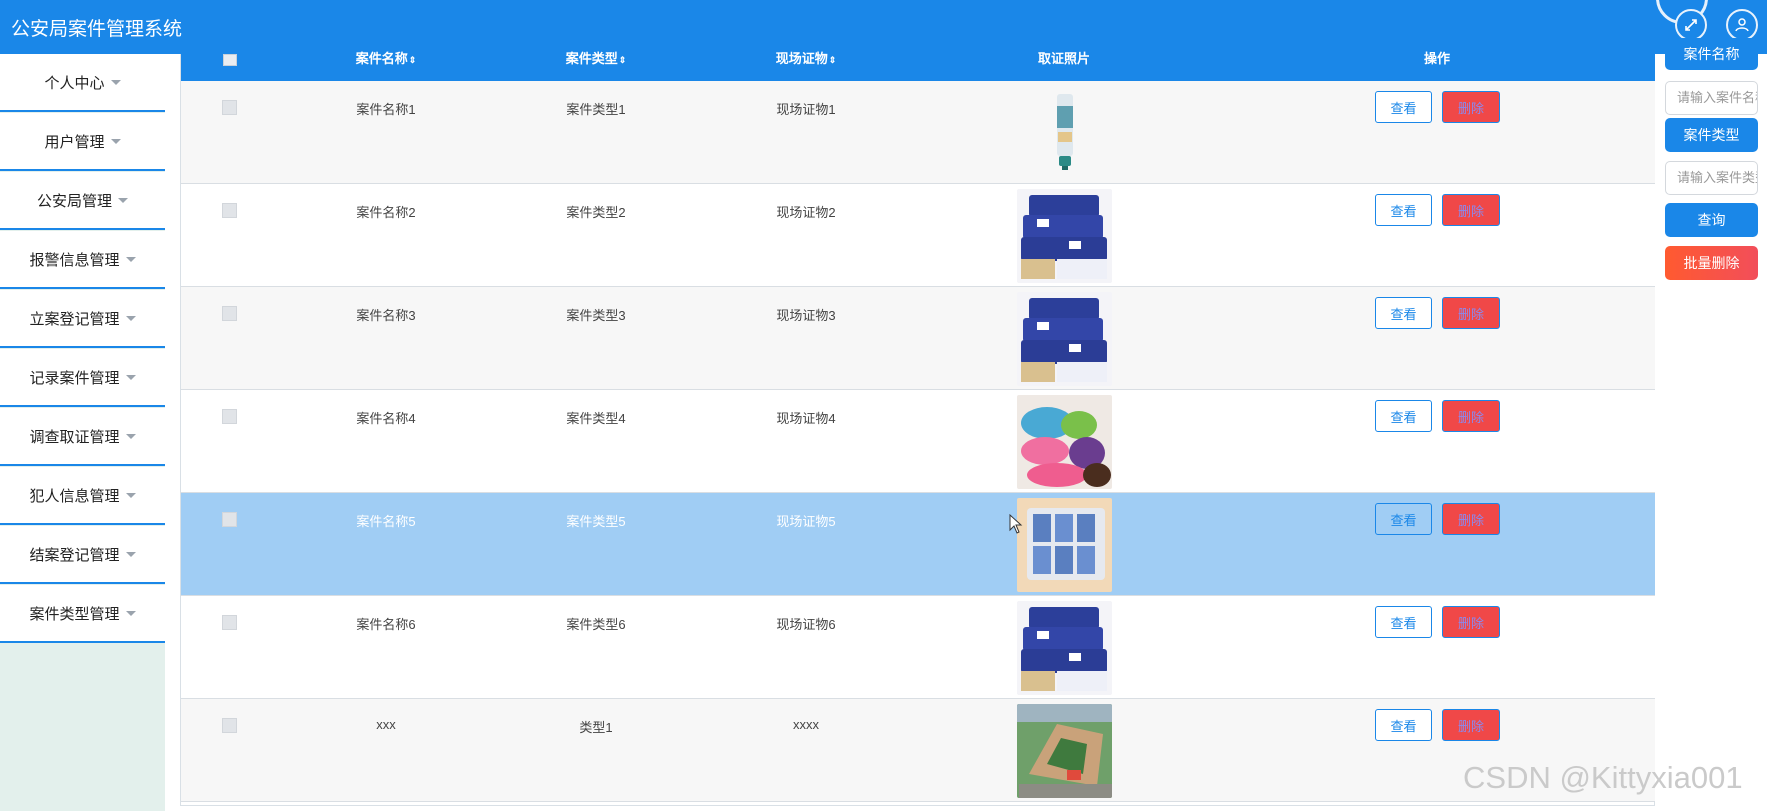 Image resolution: width=1767 pixels, height=811 pixels. Describe the element at coordinates (74, 378) in the screenshot. I see `sidebar-item-label: 记录案件管理` at that location.